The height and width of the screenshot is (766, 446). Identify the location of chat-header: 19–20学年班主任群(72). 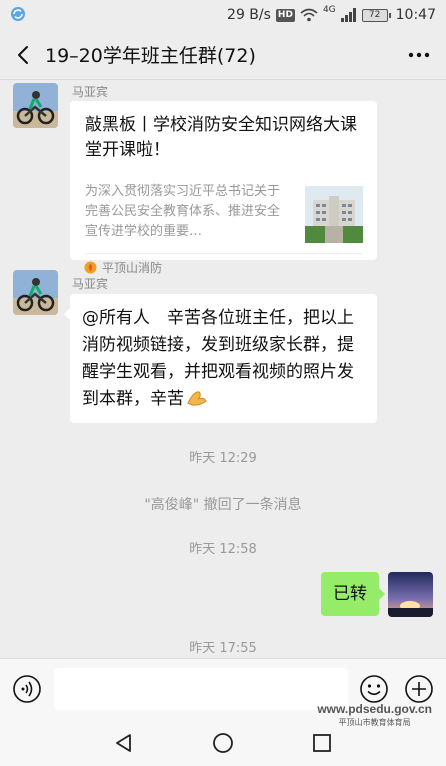
(223, 55).